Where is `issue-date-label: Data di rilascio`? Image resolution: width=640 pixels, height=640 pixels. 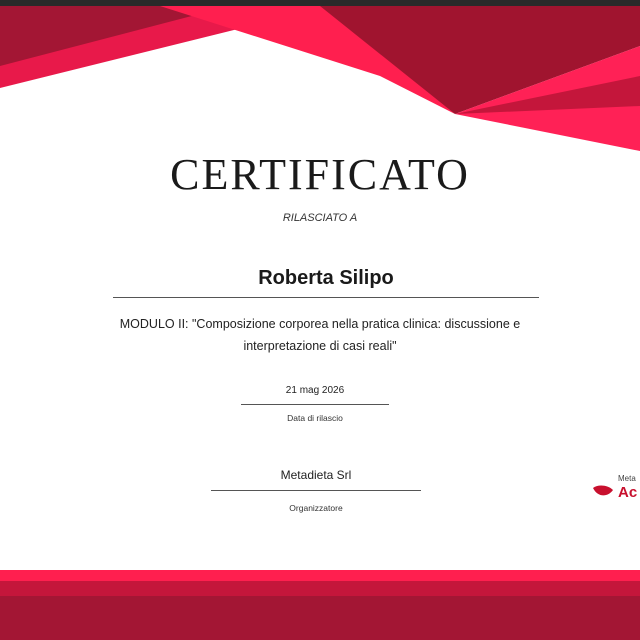 issue-date-label: Data di rilascio is located at coordinates (315, 418).